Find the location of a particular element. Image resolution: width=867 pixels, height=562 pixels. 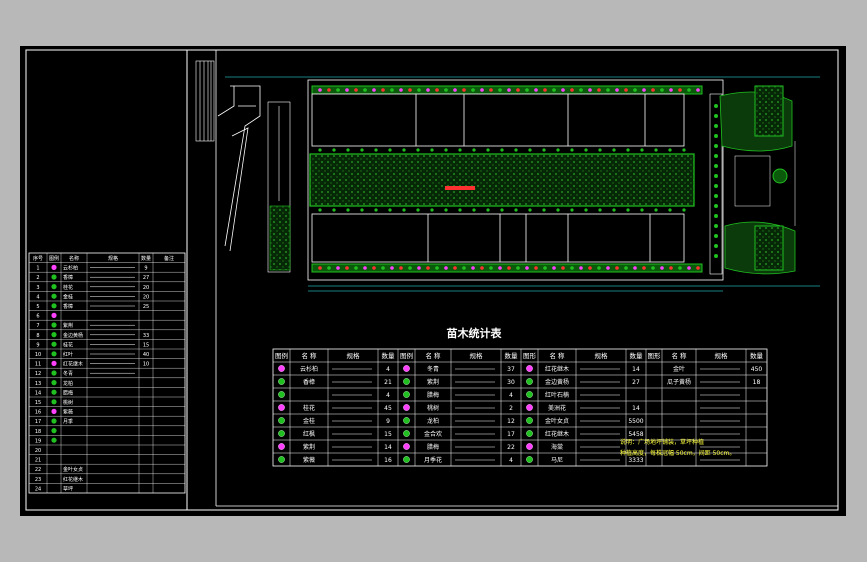

legend-cell: 10 is located at coordinates (38, 355).